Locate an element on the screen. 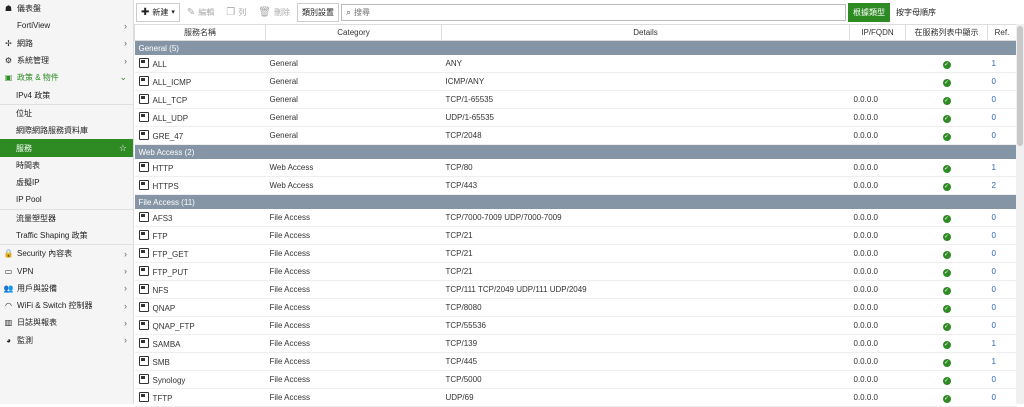 The width and height of the screenshot is (1024, 407). sidebar-item-5: IPv4 政策 is located at coordinates (66, 94).